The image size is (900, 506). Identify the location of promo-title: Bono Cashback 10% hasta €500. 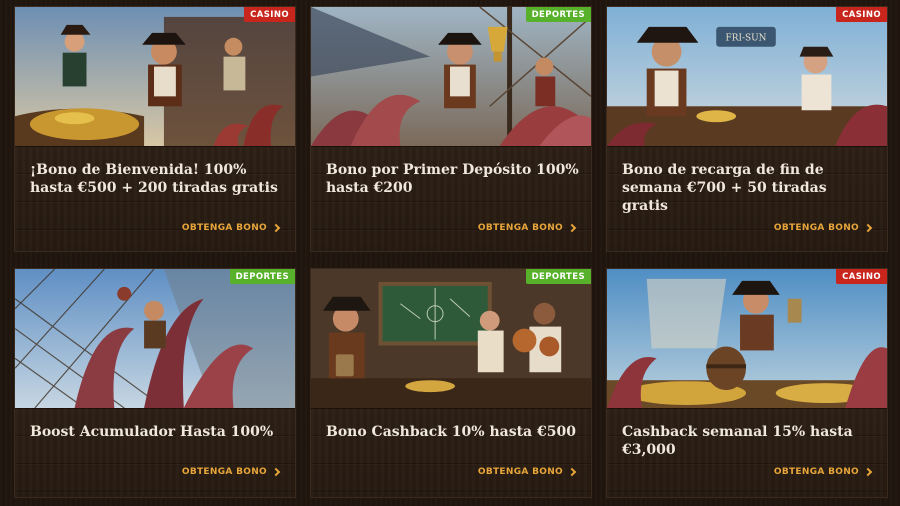
(451, 432).